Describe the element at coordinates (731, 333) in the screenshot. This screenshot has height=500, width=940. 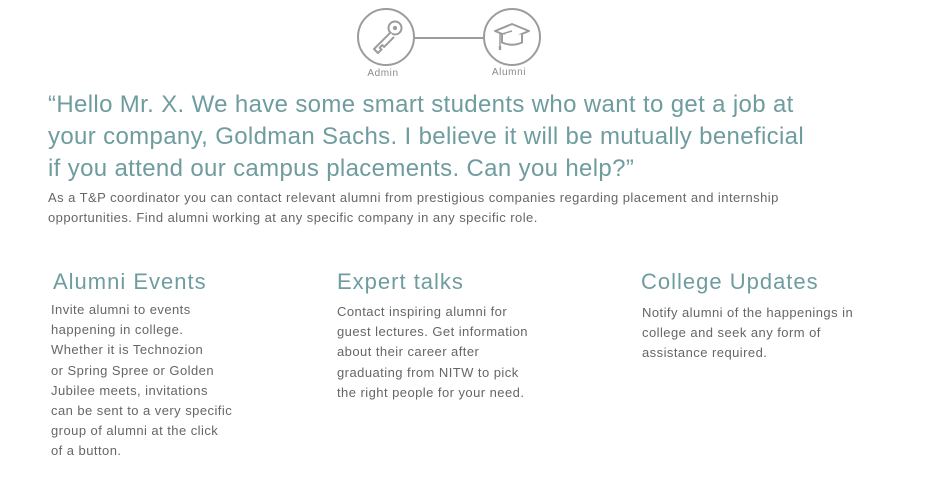
I see `description-line: college and seek any form of` at that location.